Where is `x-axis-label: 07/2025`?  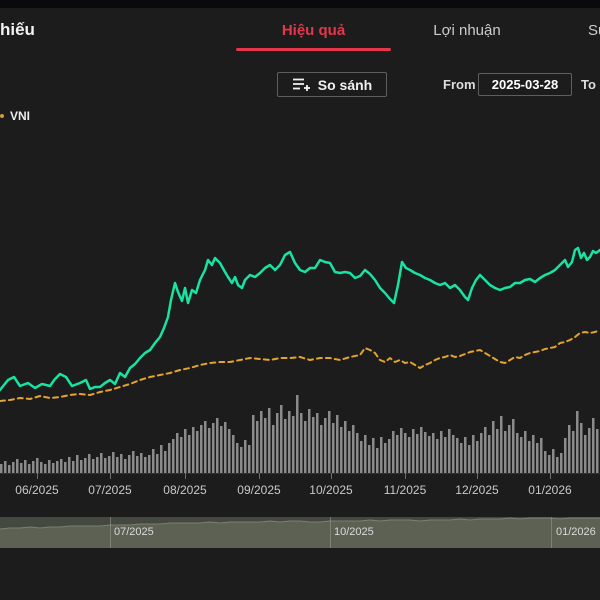 x-axis-label: 07/2025 is located at coordinates (110, 490).